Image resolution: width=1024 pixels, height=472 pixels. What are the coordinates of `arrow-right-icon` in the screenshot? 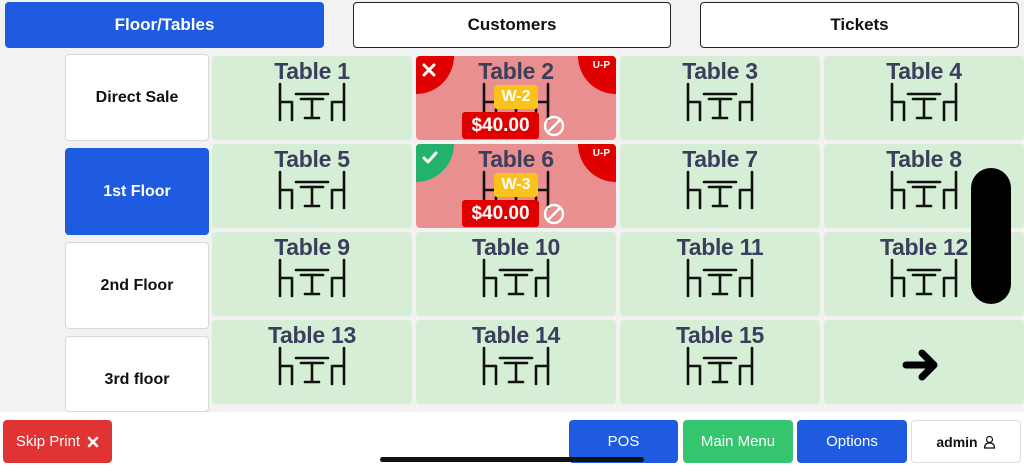 It's located at (920, 365).